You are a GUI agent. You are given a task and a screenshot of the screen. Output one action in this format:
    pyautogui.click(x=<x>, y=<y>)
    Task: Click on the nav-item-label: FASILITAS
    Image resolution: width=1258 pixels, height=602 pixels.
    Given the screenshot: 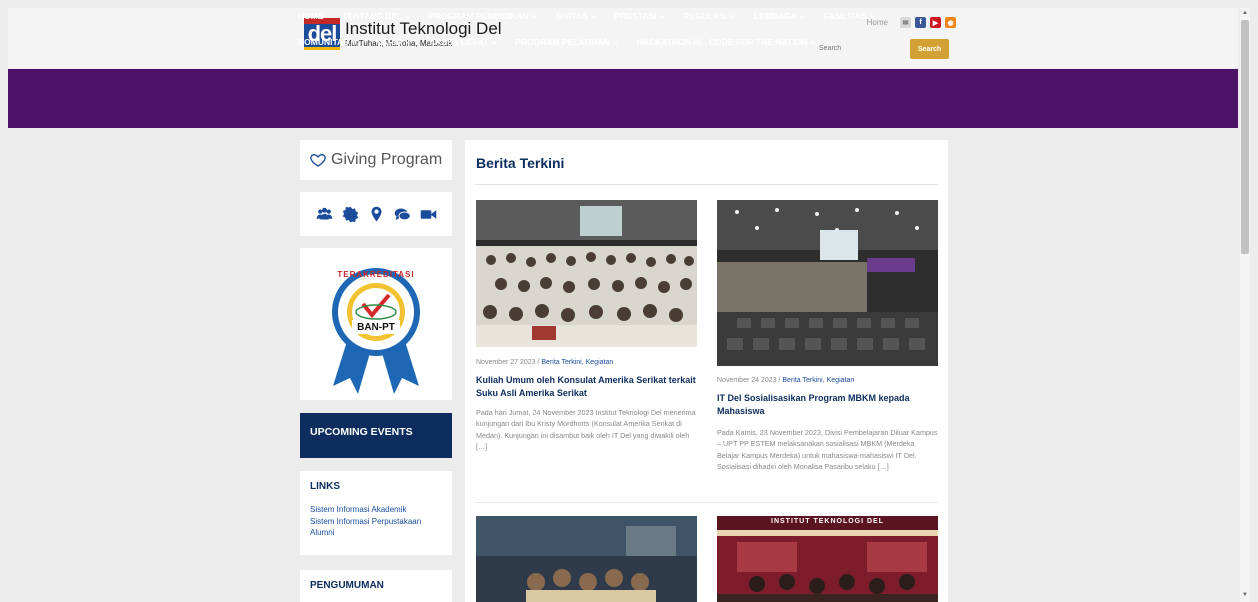 What is the action you would take?
    pyautogui.click(x=845, y=16)
    